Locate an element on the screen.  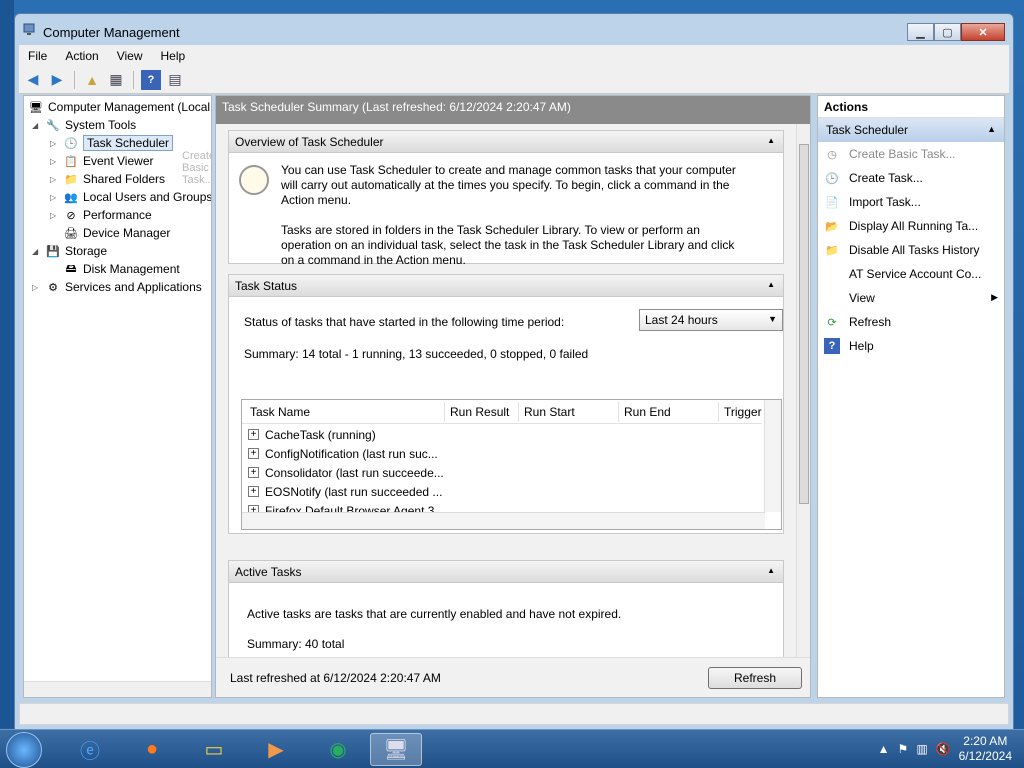
create-task-icon: 🕒 is located at coordinates (832, 178).